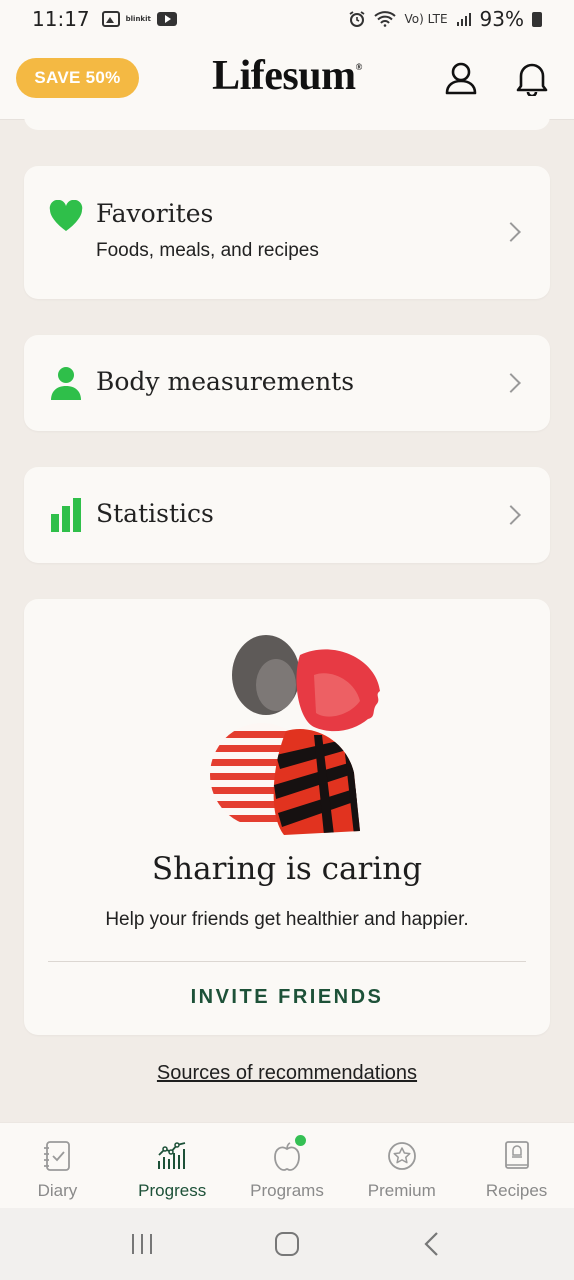  I want to click on bell-icon, so click(532, 79).